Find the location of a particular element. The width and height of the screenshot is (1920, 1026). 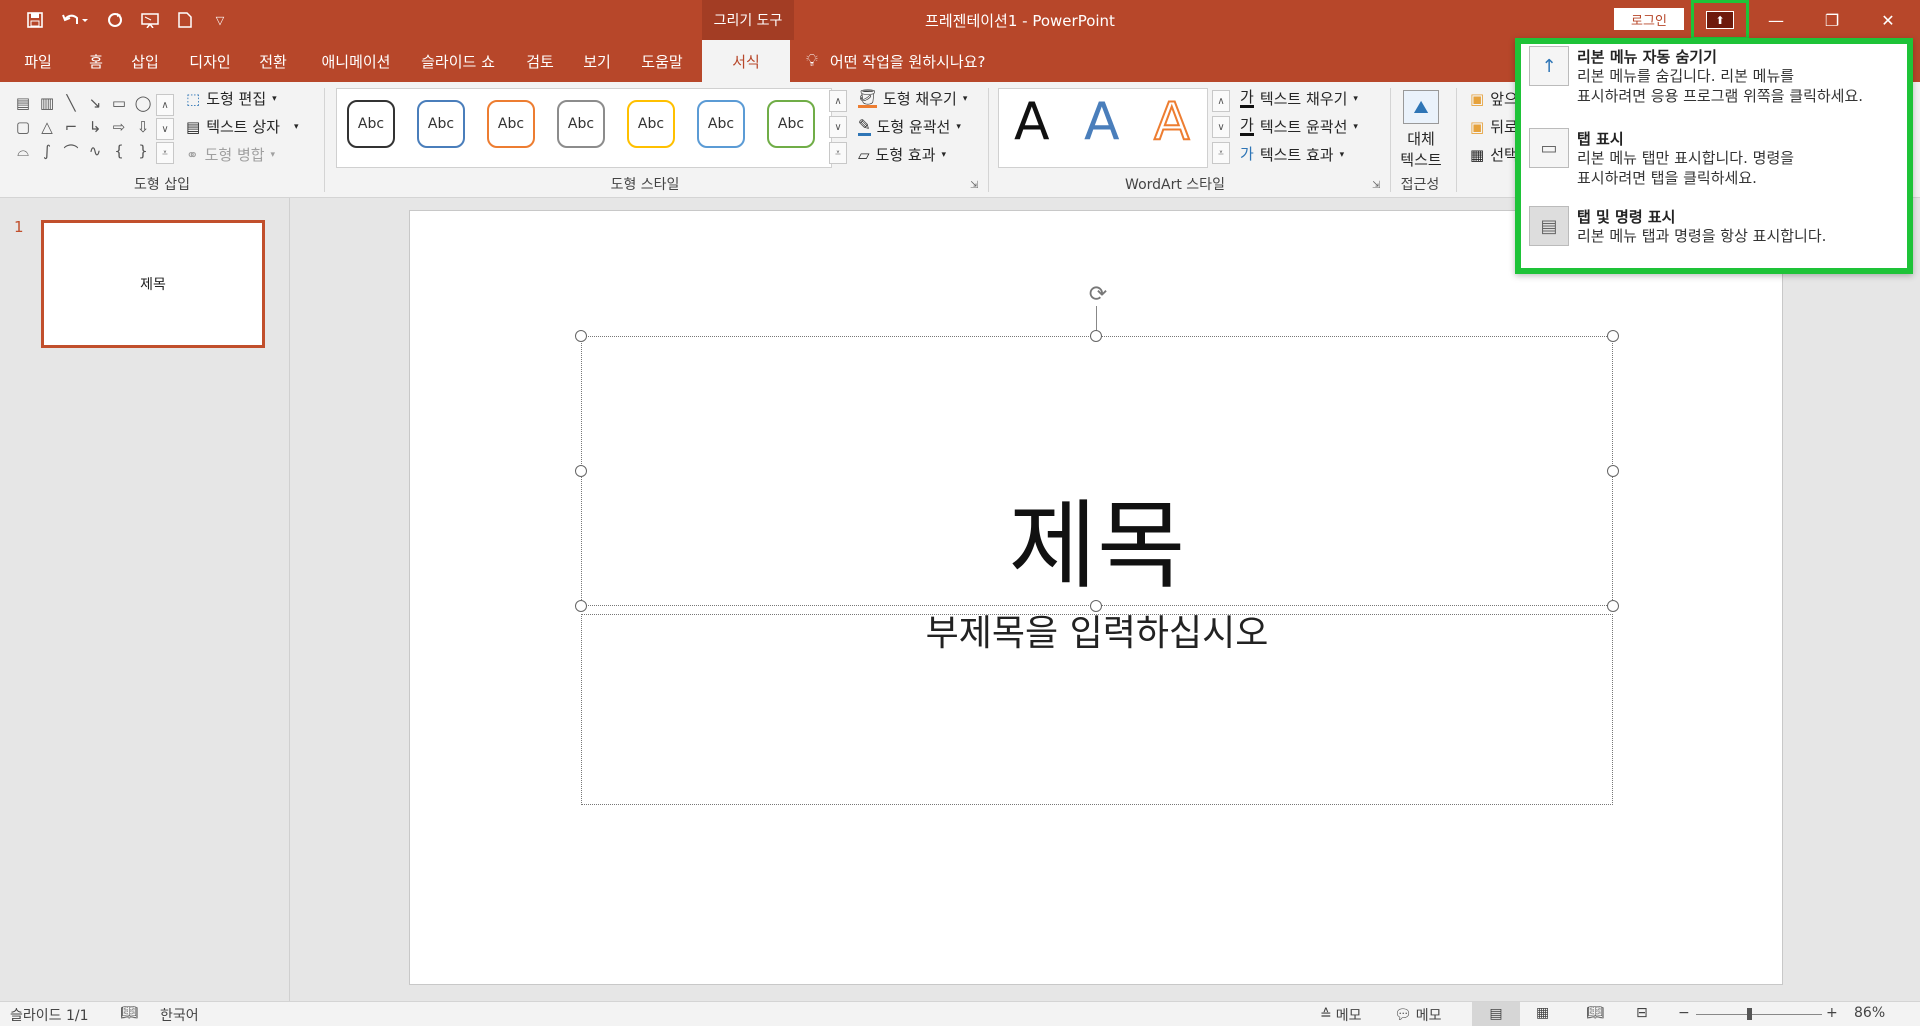

curve-shape-icon: ∿ is located at coordinates (95, 151).